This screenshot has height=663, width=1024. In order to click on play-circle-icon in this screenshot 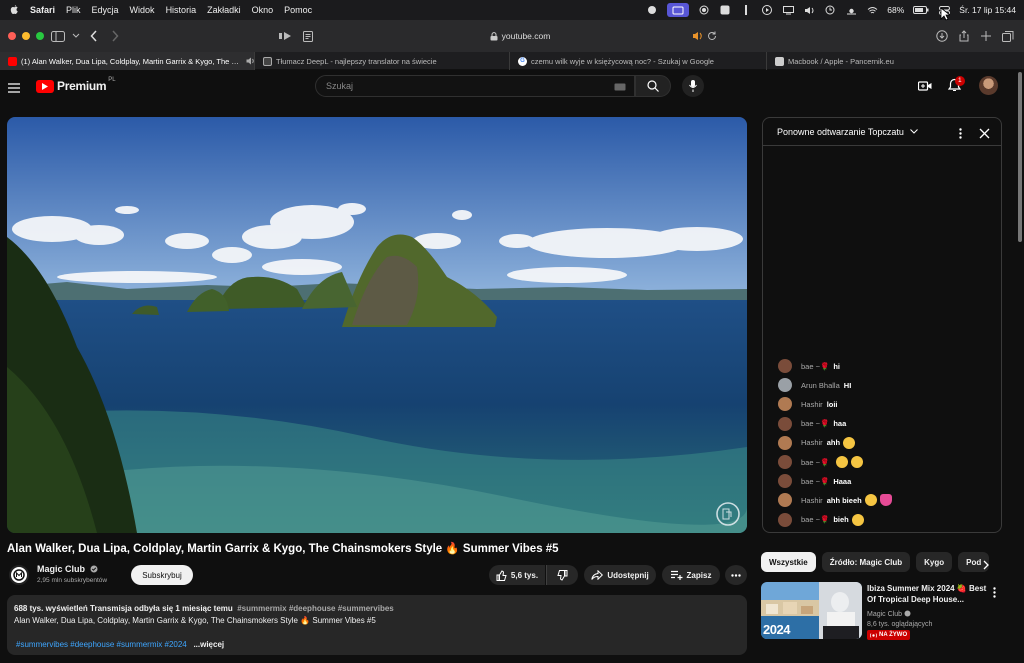, I will do `click(767, 10)`.